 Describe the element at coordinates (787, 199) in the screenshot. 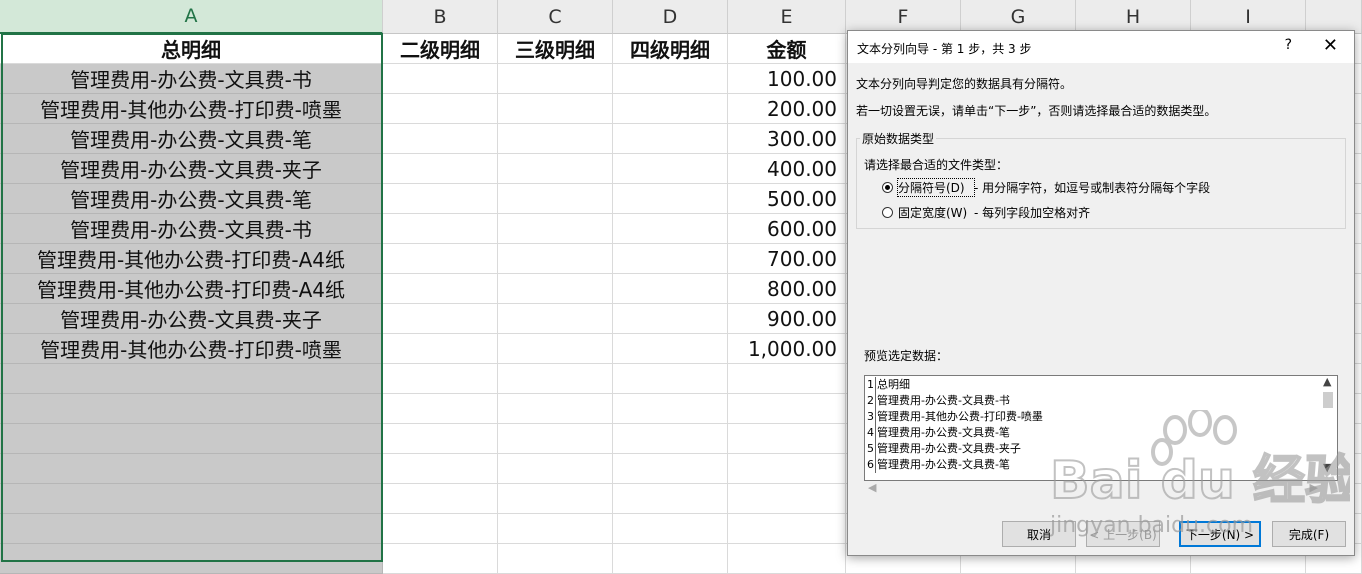

I see `data-cell: 500.00` at that location.